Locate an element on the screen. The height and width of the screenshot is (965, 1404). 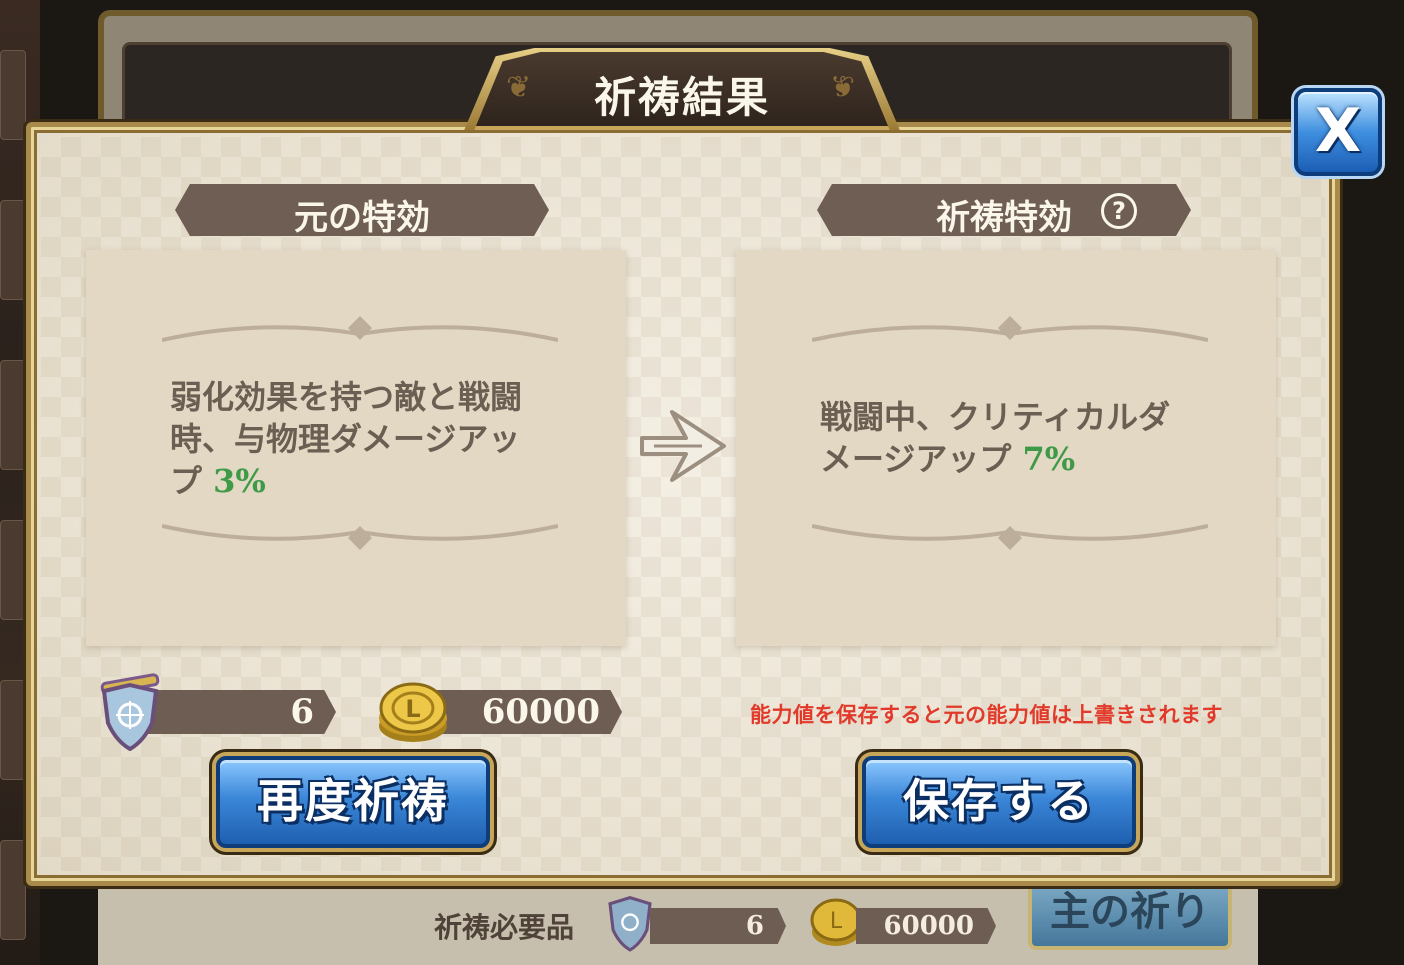
original-effect-header: 元の特効 is located at coordinates (362, 218).